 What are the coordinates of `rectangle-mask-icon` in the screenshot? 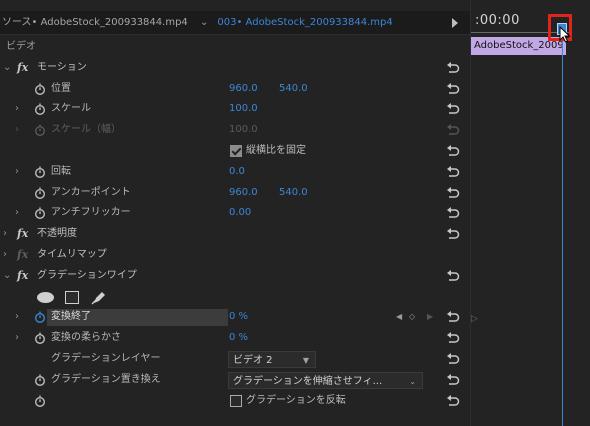 It's located at (72, 297).